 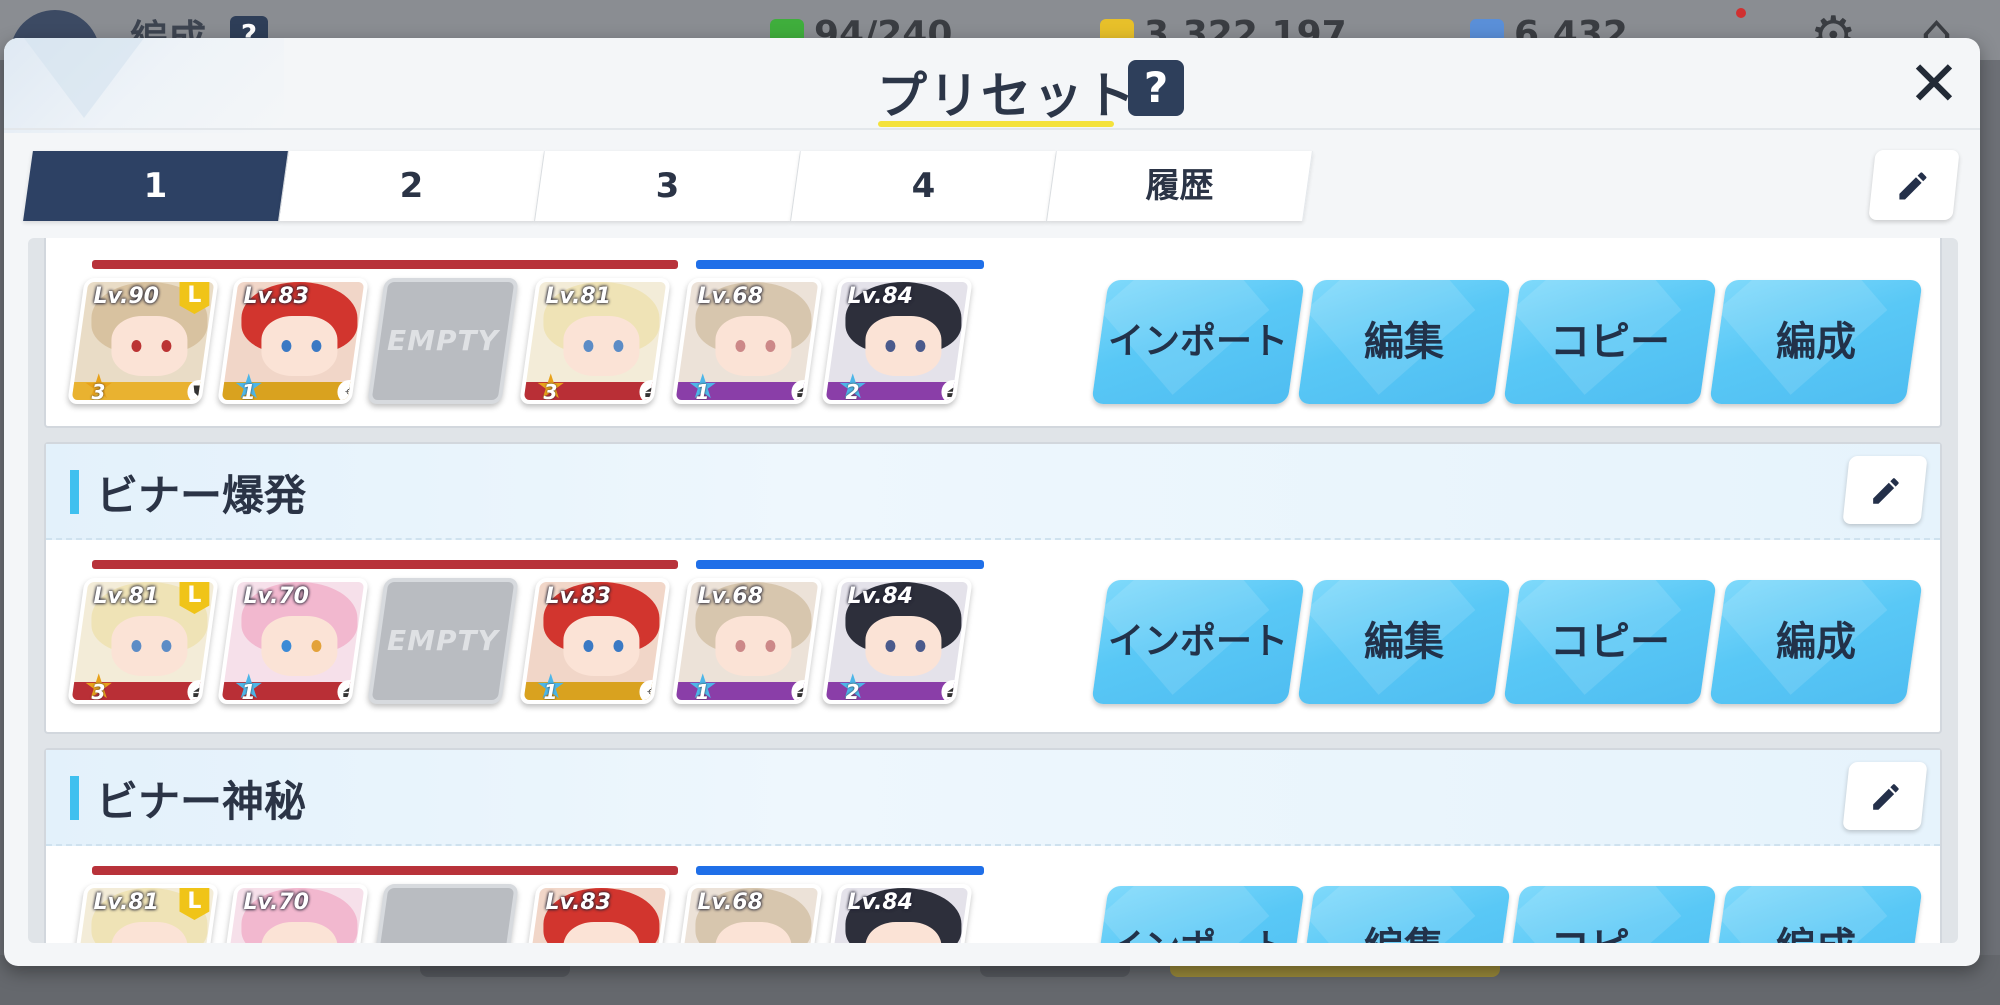 I want to click on student-card: Lv.83, so click(x=595, y=913).